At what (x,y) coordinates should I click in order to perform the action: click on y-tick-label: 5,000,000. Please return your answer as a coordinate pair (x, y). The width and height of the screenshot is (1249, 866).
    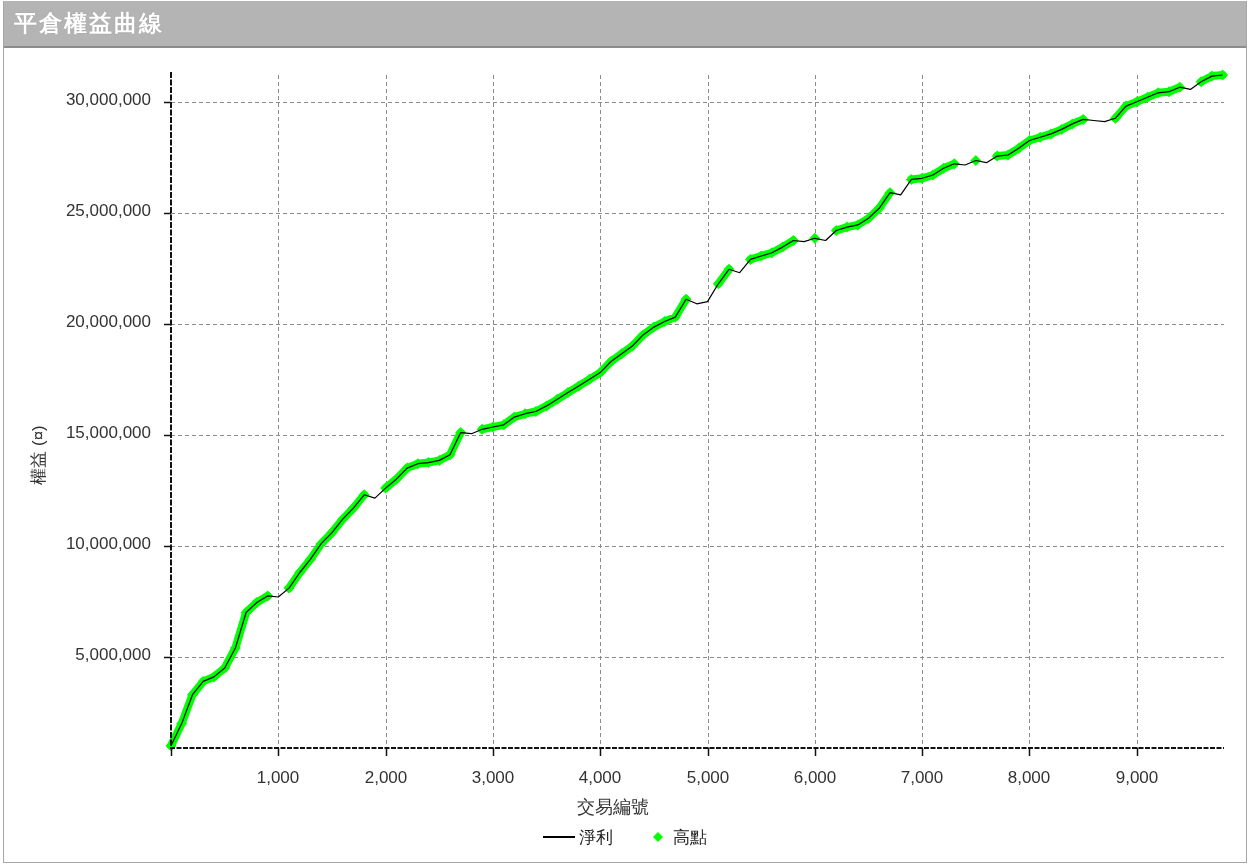
    Looking at the image, I should click on (113, 654).